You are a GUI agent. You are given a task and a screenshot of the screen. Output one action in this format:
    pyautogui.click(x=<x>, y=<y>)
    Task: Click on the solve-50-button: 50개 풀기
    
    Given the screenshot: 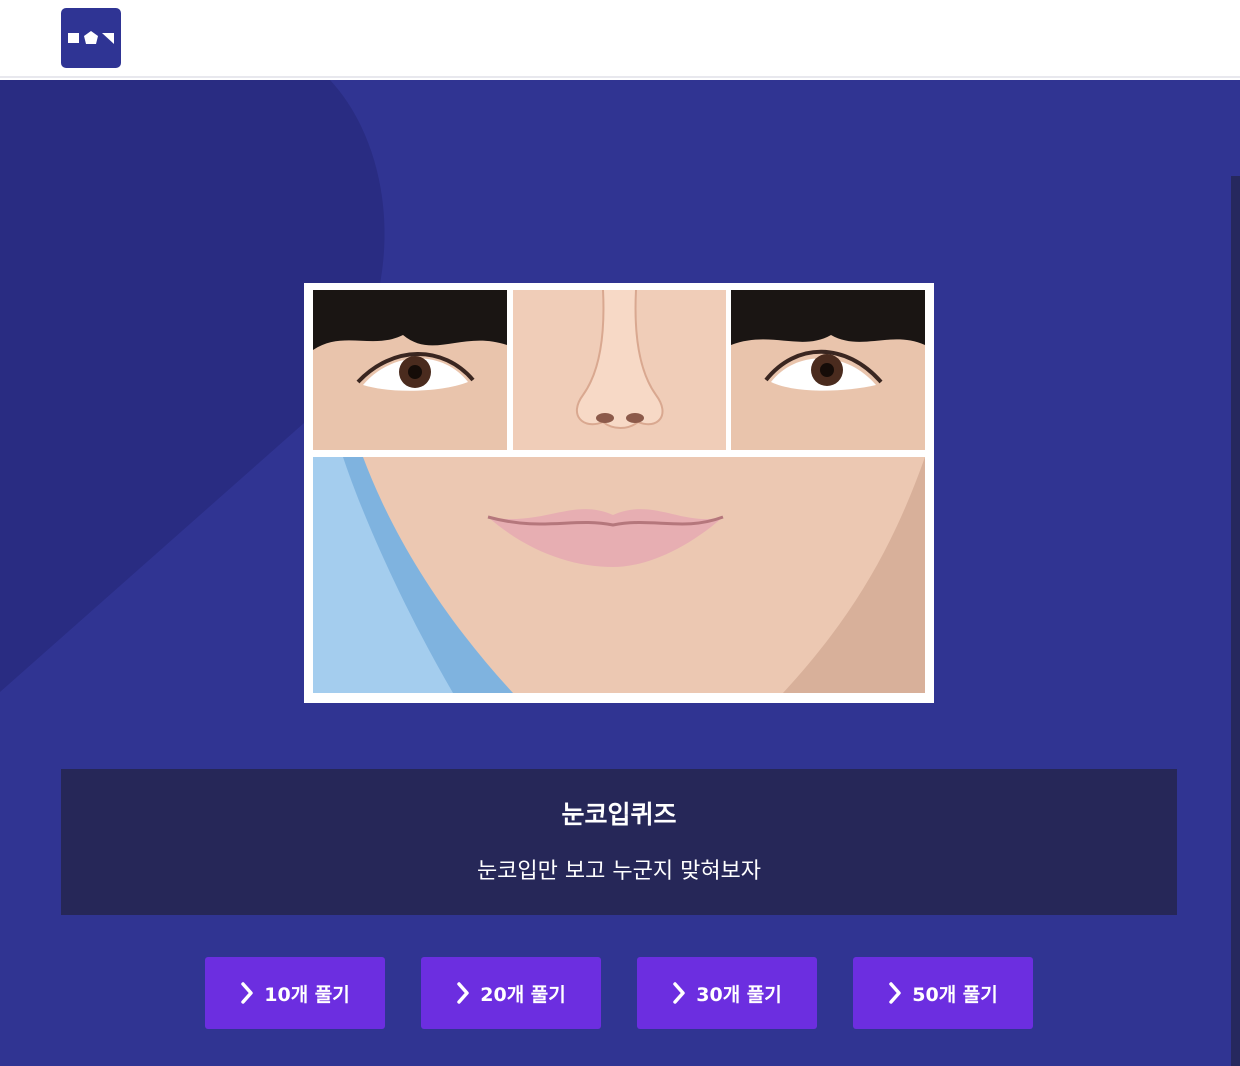 What is the action you would take?
    pyautogui.click(x=943, y=993)
    